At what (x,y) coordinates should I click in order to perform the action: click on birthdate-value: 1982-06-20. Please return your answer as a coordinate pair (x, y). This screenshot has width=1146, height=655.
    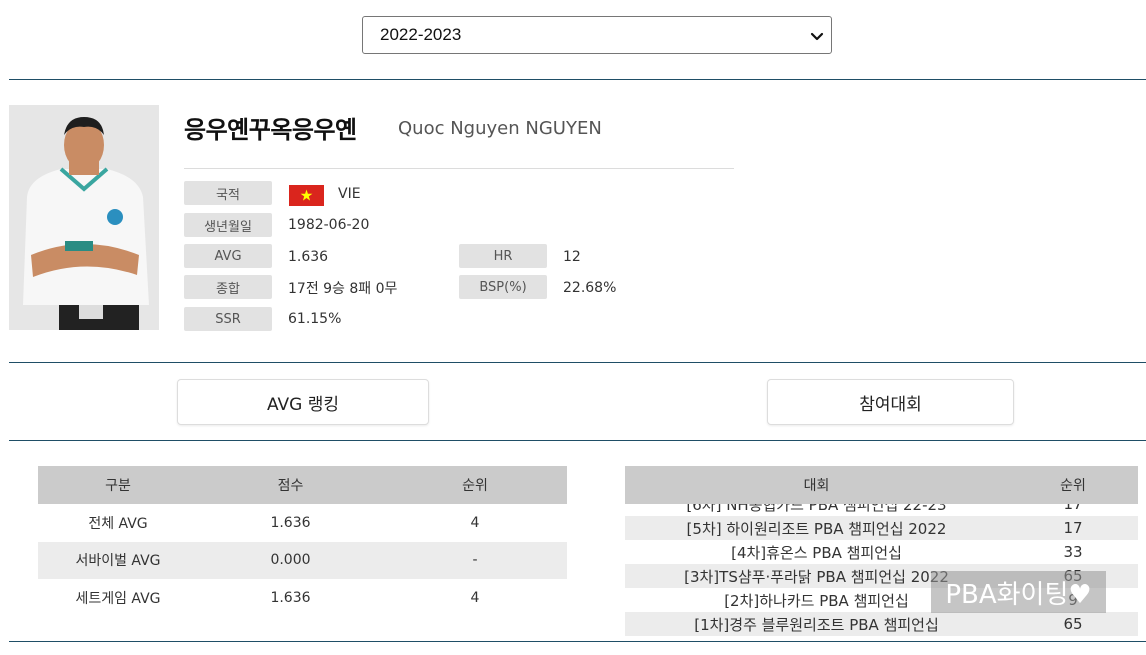
    Looking at the image, I should click on (329, 225).